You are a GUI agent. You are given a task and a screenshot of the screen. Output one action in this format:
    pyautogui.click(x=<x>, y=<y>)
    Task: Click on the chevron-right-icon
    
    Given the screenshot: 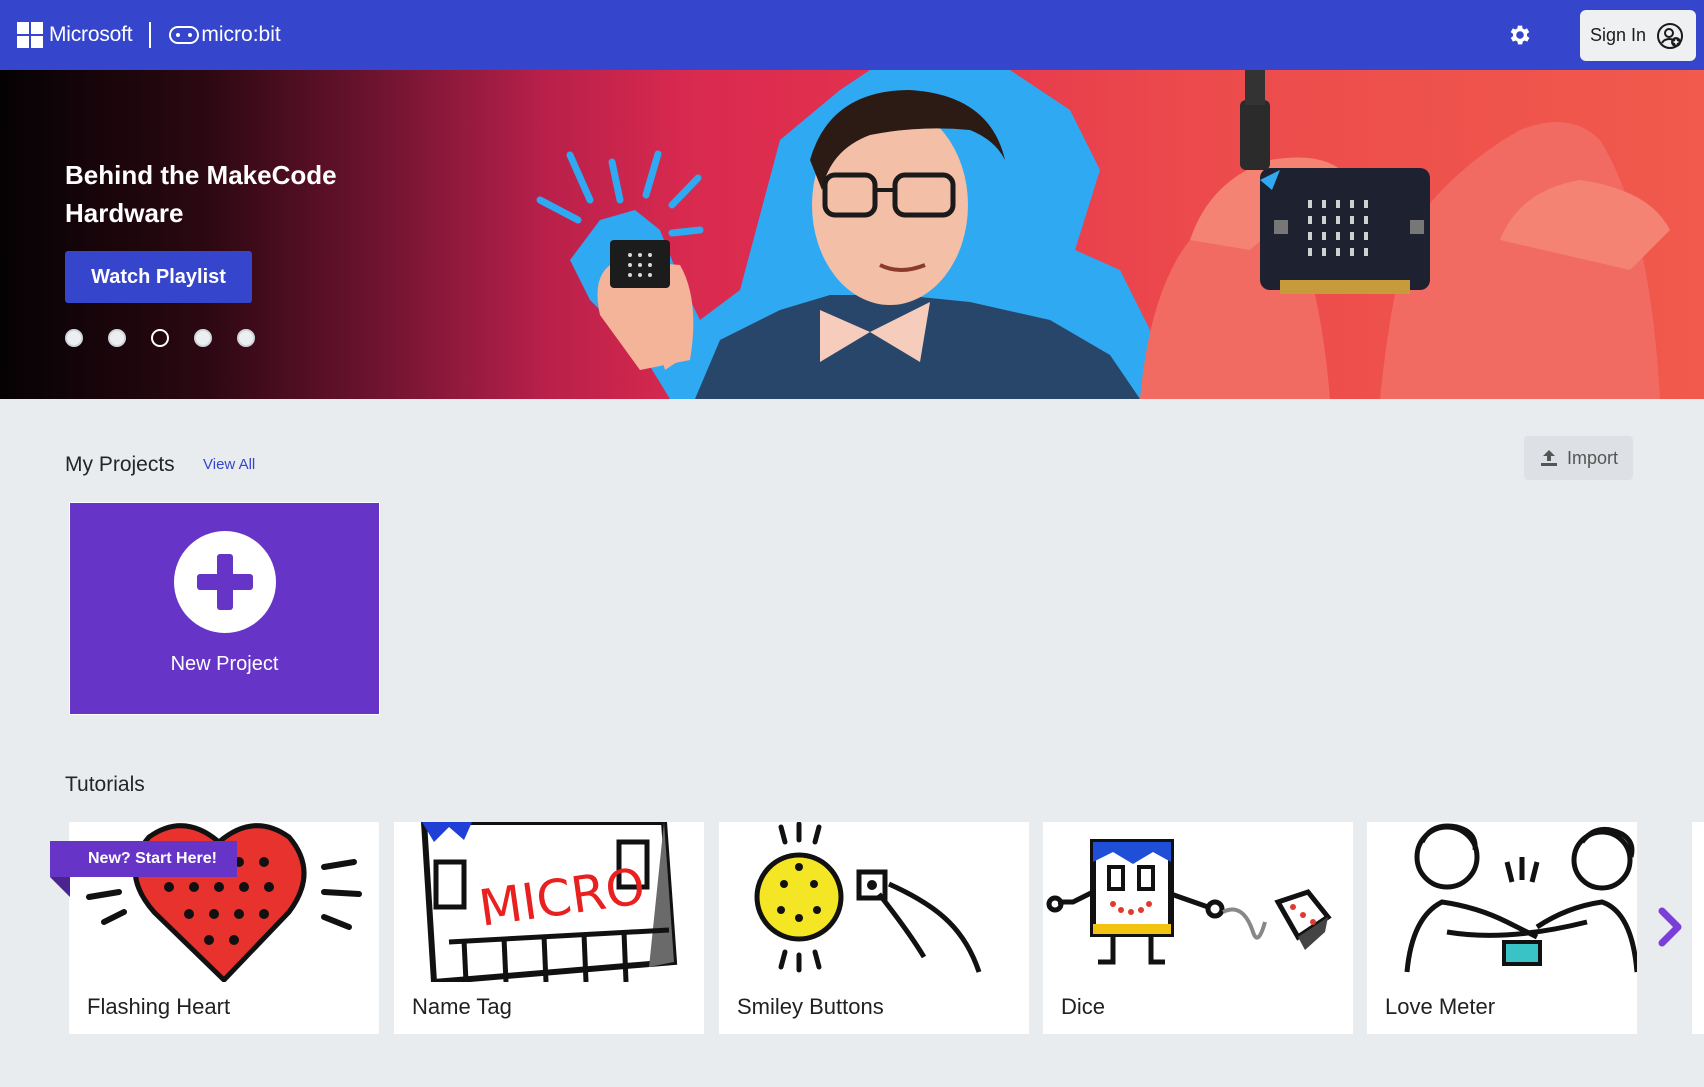 What is the action you would take?
    pyautogui.click(x=1670, y=927)
    